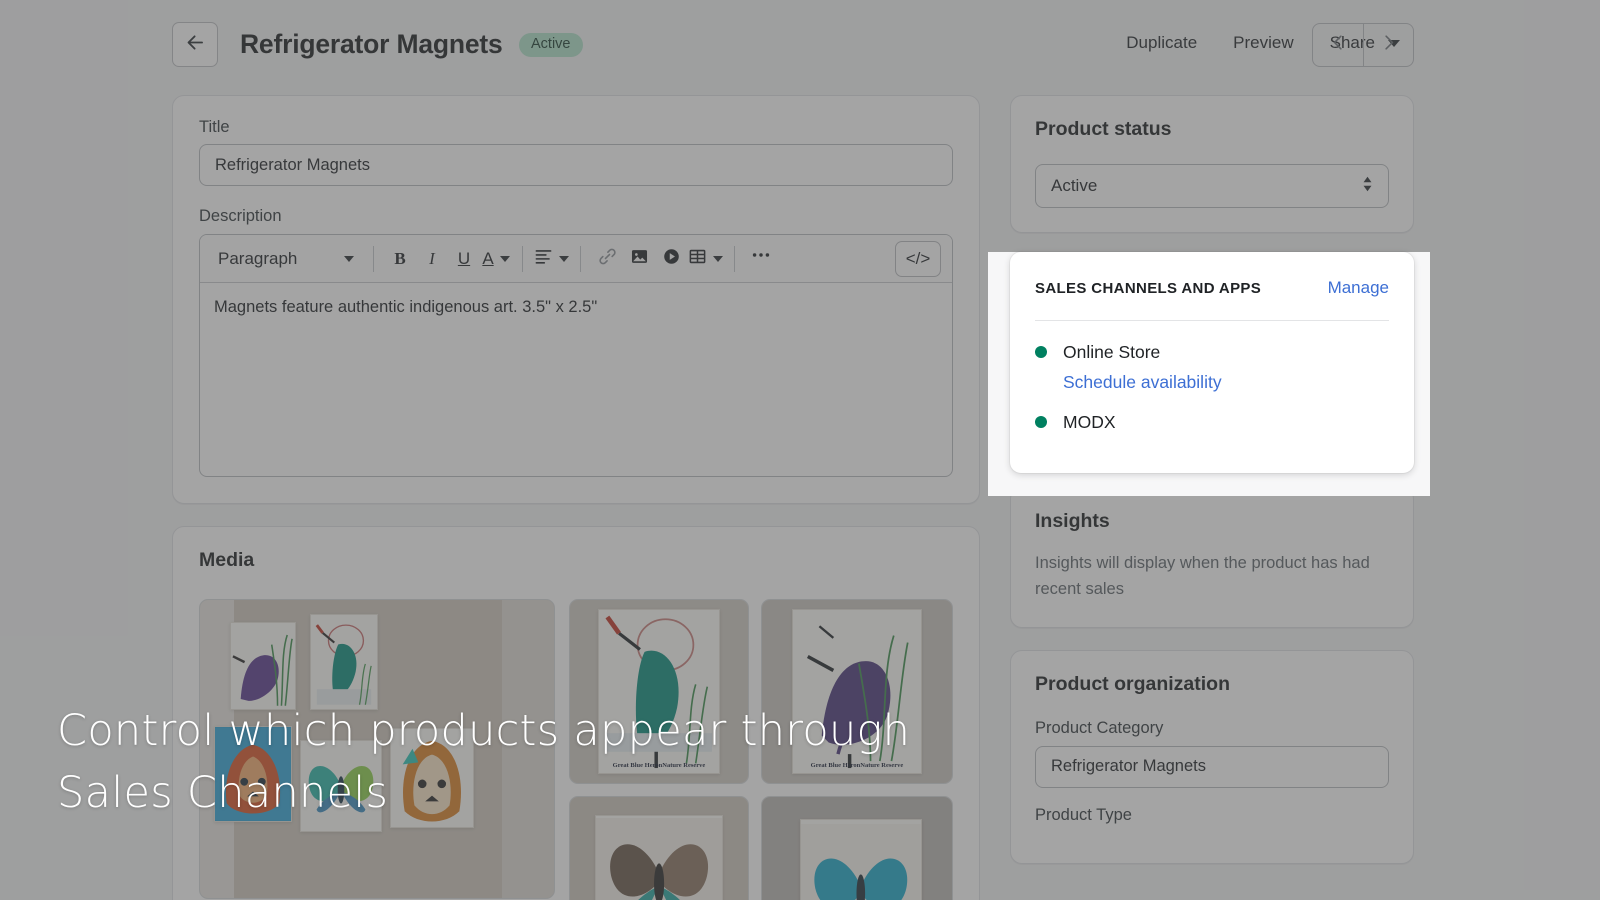  Describe the element at coordinates (1358, 288) in the screenshot. I see `manage-link: Manage` at that location.